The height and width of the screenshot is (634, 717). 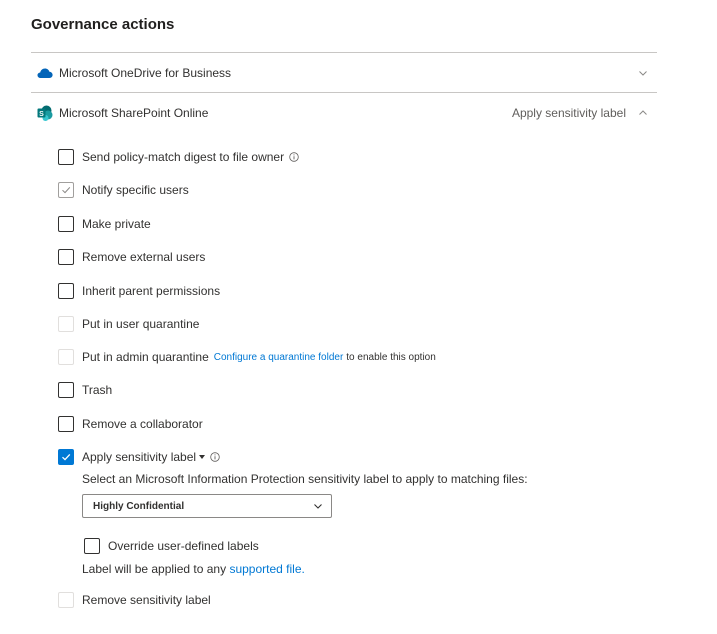 What do you see at coordinates (568, 113) in the screenshot?
I see `accordion-status: Apply sensitivity label` at bounding box center [568, 113].